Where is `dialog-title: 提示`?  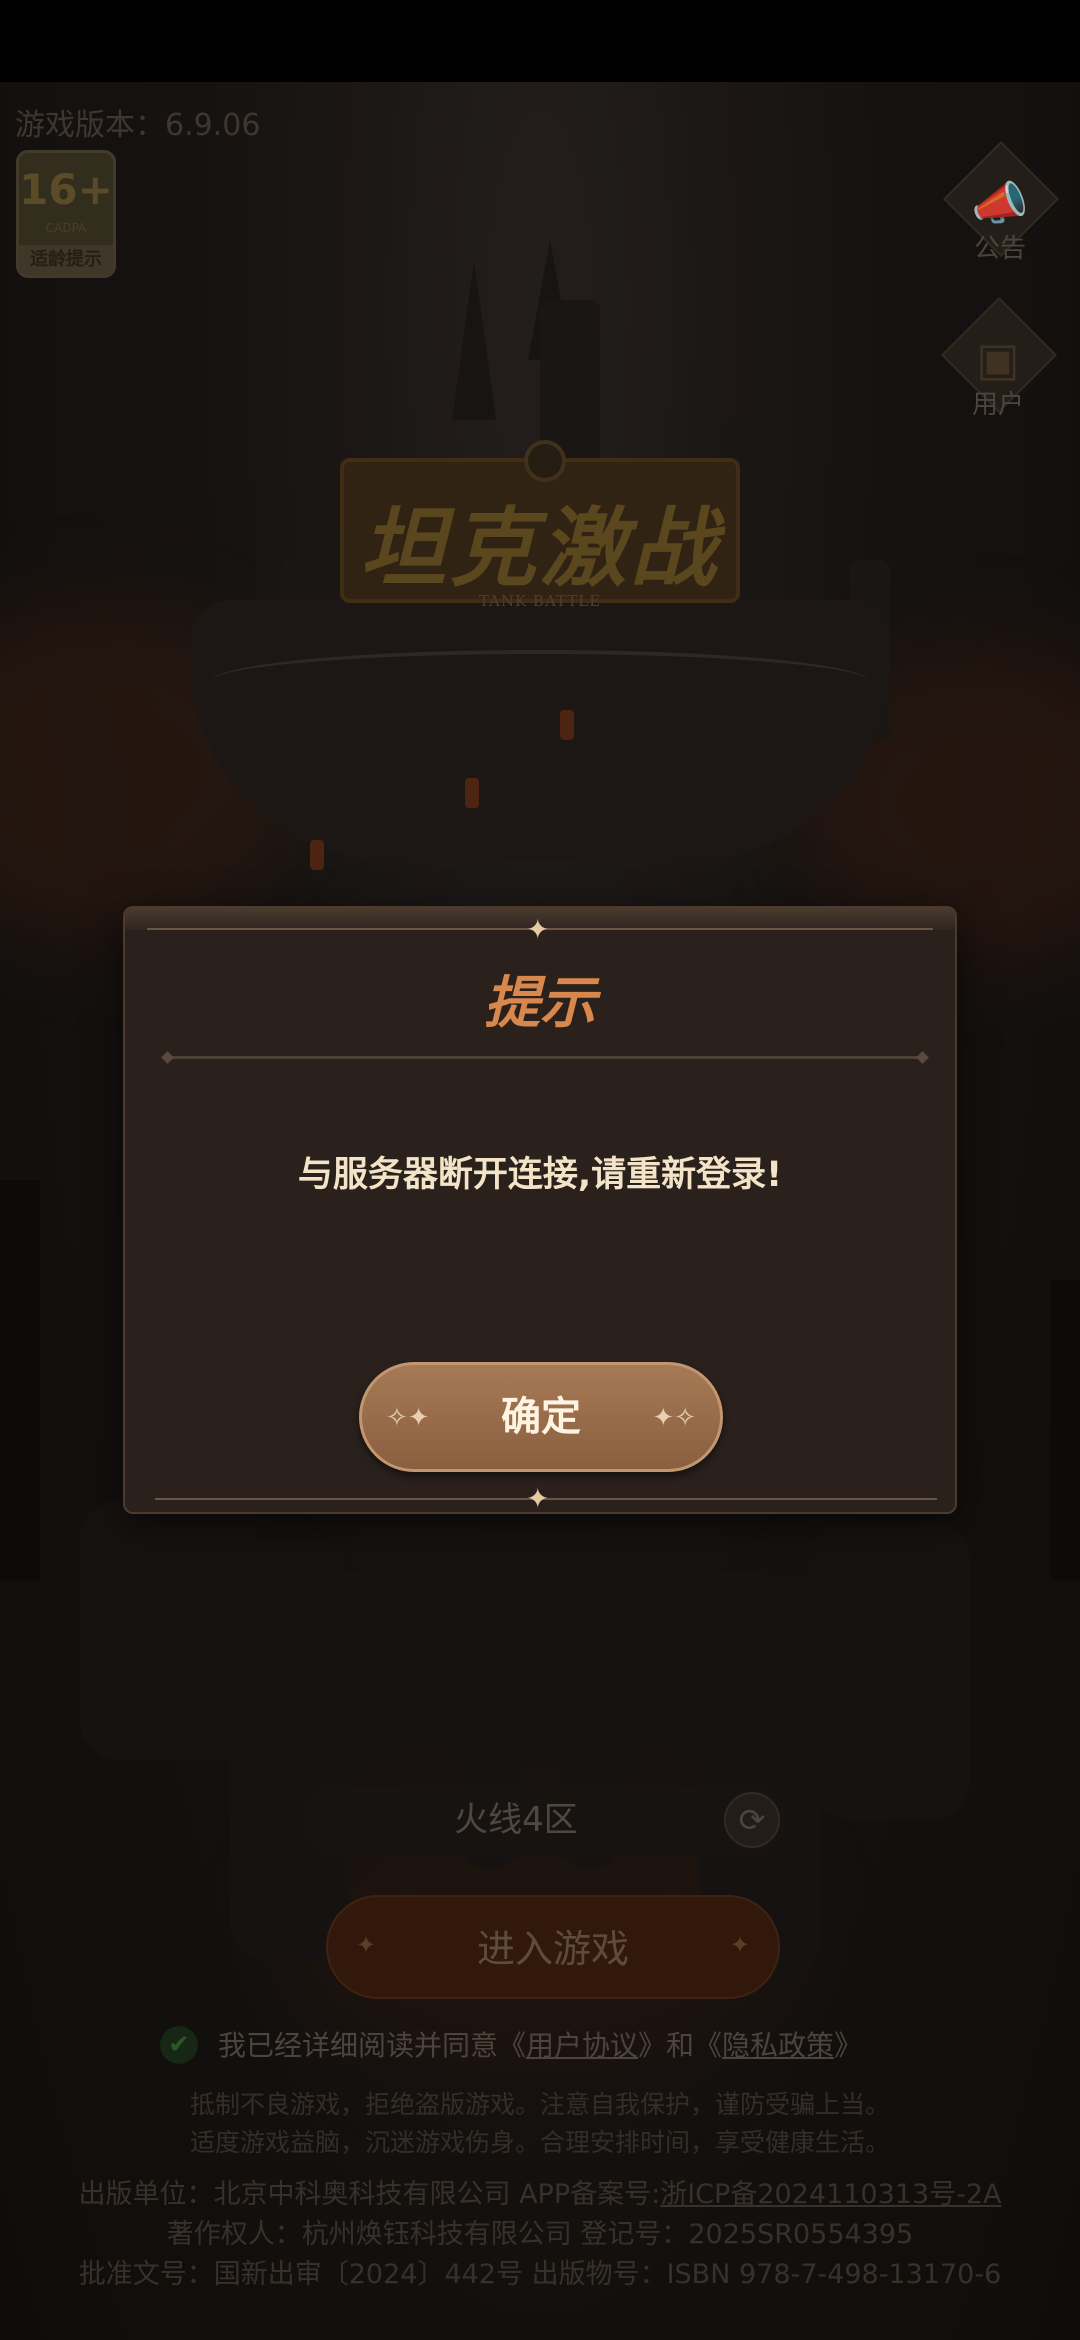
dialog-title: 提示 is located at coordinates (540, 1003).